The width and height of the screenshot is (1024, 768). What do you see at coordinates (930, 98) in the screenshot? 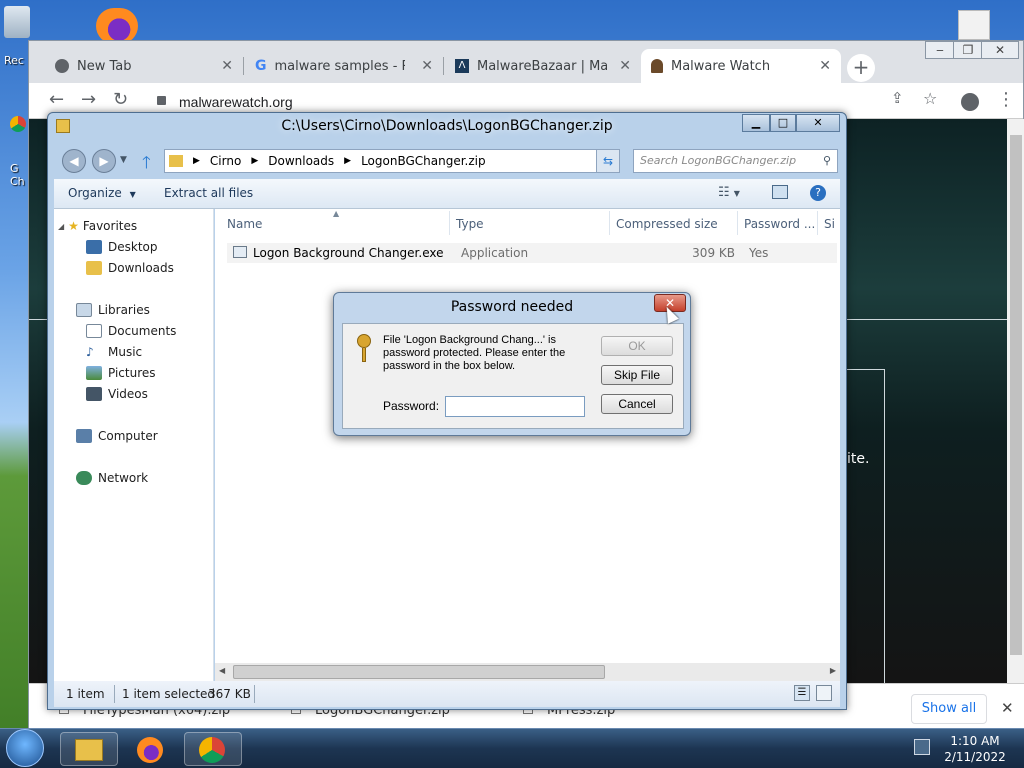
I see `bookmark-star-icon: ☆` at bounding box center [930, 98].